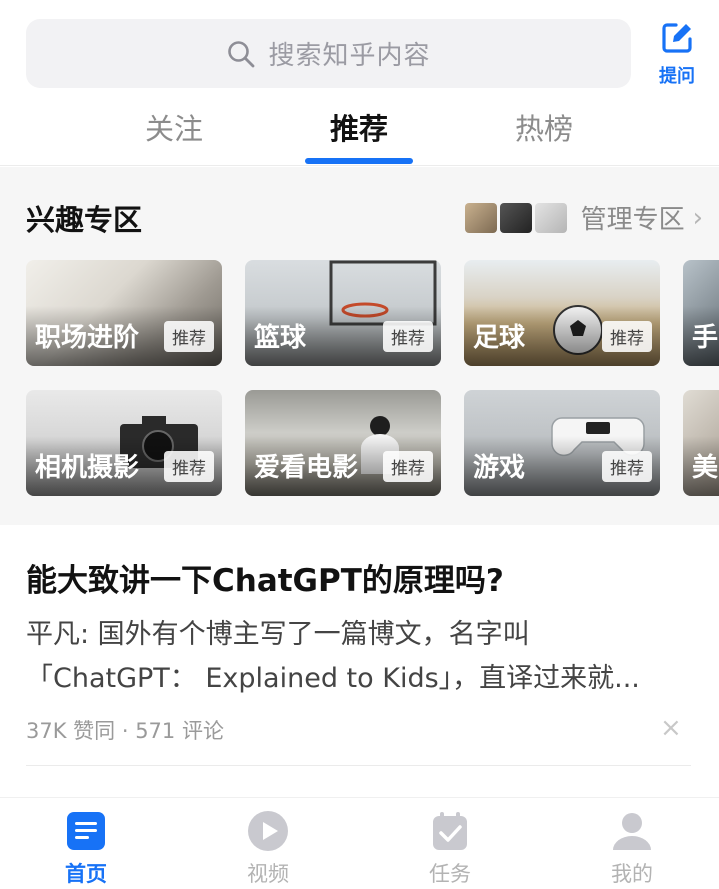  What do you see at coordinates (359, 843) in the screenshot?
I see `bottom-nav: 首页 视频 任务 我的` at bounding box center [359, 843].